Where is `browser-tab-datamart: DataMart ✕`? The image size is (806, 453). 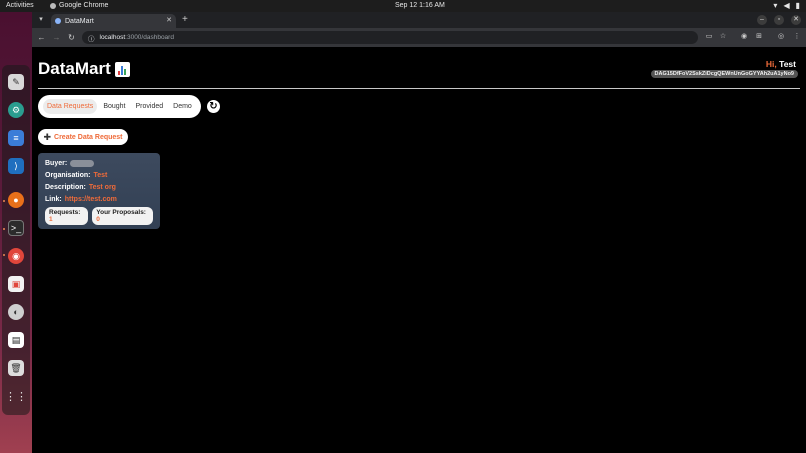 browser-tab-datamart: DataMart ✕ is located at coordinates (113, 21).